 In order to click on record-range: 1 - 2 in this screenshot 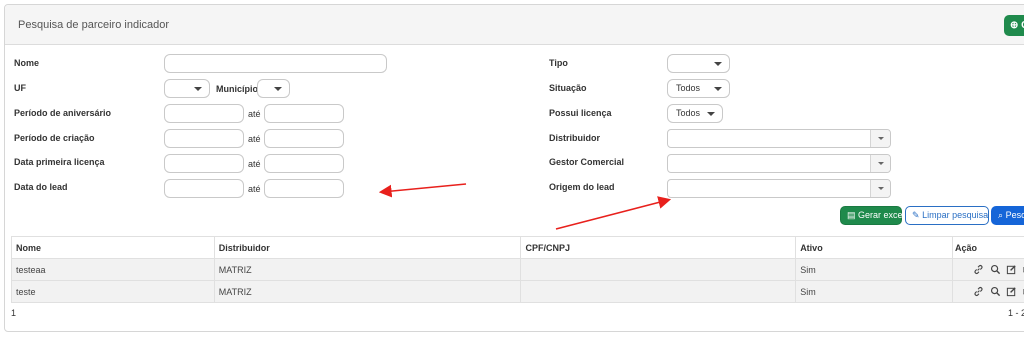, I will do `click(1016, 313)`.